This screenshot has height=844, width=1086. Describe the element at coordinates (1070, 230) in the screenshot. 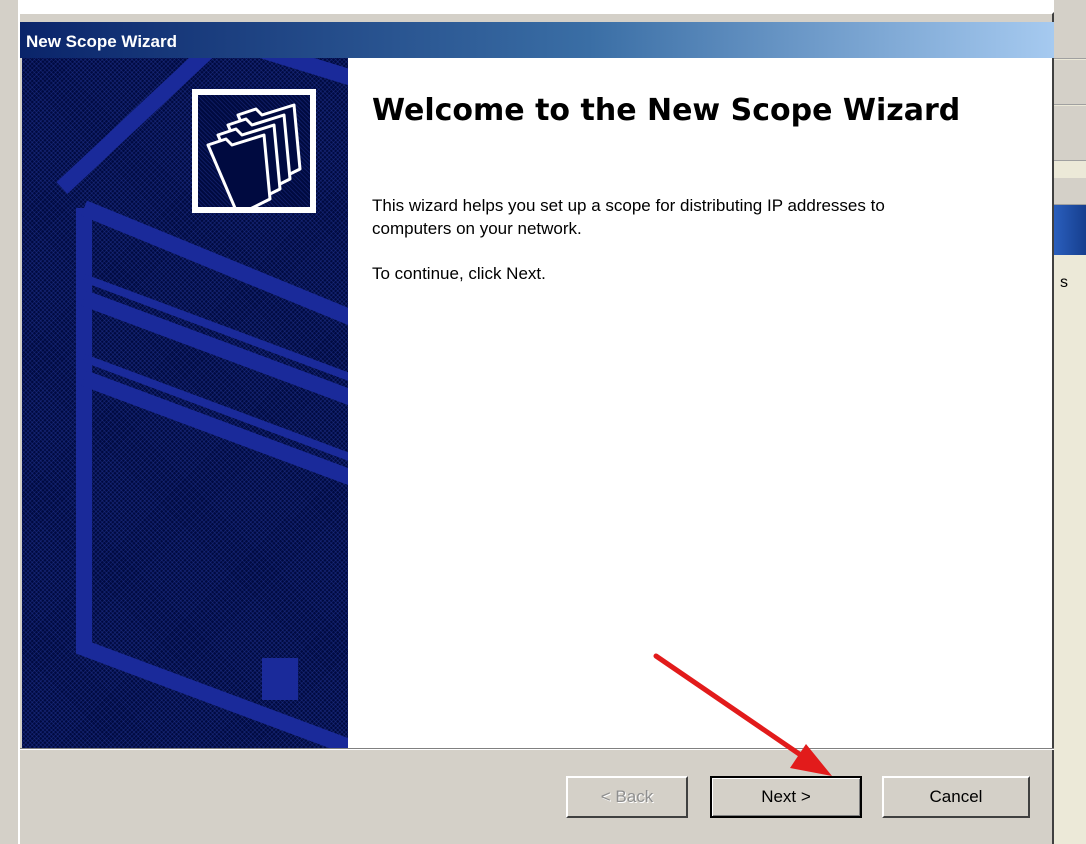

I see `background-selected-item` at that location.